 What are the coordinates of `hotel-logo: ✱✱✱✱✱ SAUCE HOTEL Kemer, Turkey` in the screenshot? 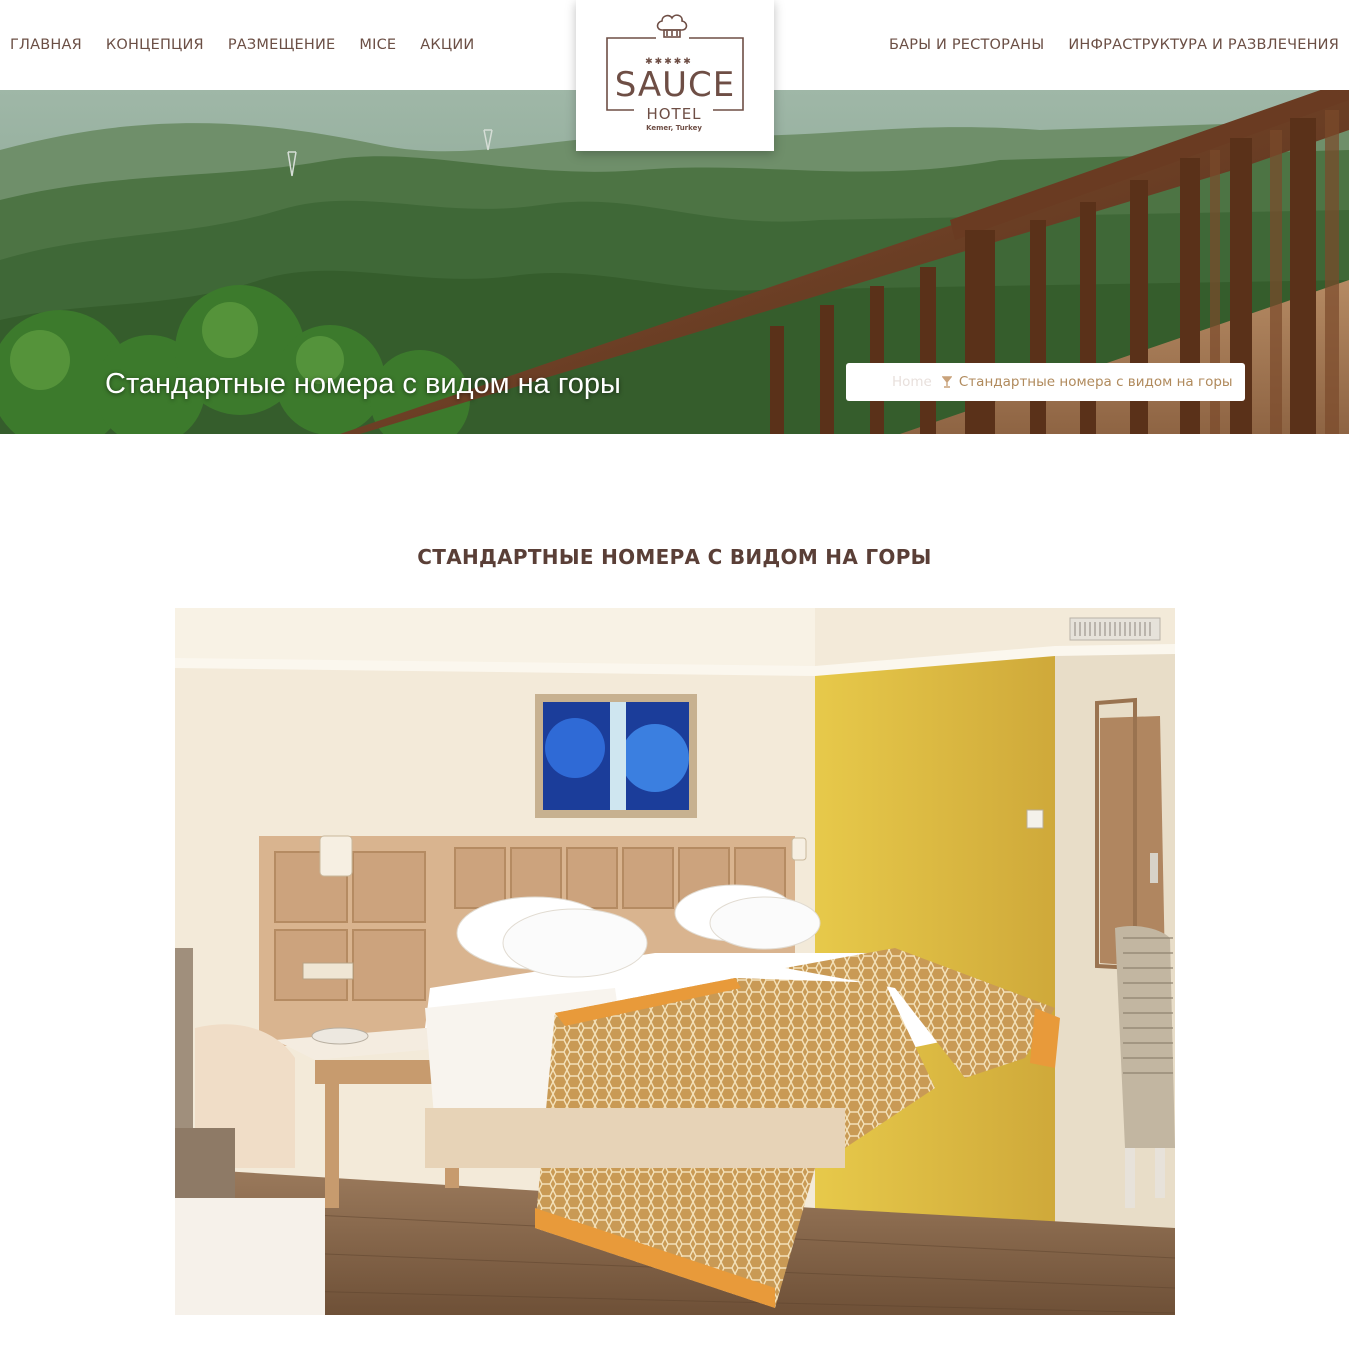 It's located at (675, 75).